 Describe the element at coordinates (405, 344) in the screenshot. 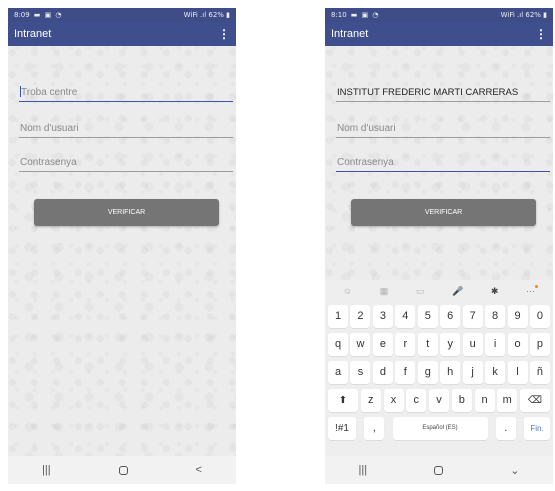

I see `key: r` at that location.